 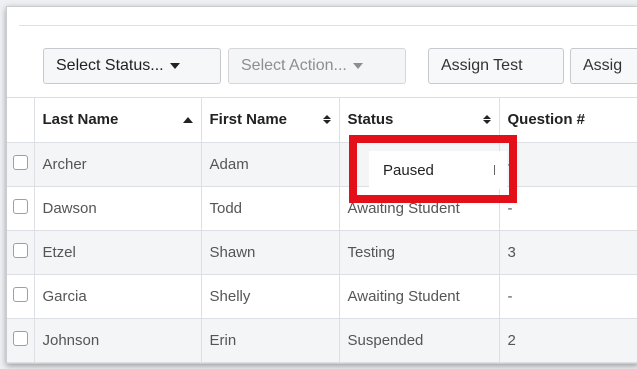 I want to click on first-name-header-label: First Name, so click(x=248, y=120).